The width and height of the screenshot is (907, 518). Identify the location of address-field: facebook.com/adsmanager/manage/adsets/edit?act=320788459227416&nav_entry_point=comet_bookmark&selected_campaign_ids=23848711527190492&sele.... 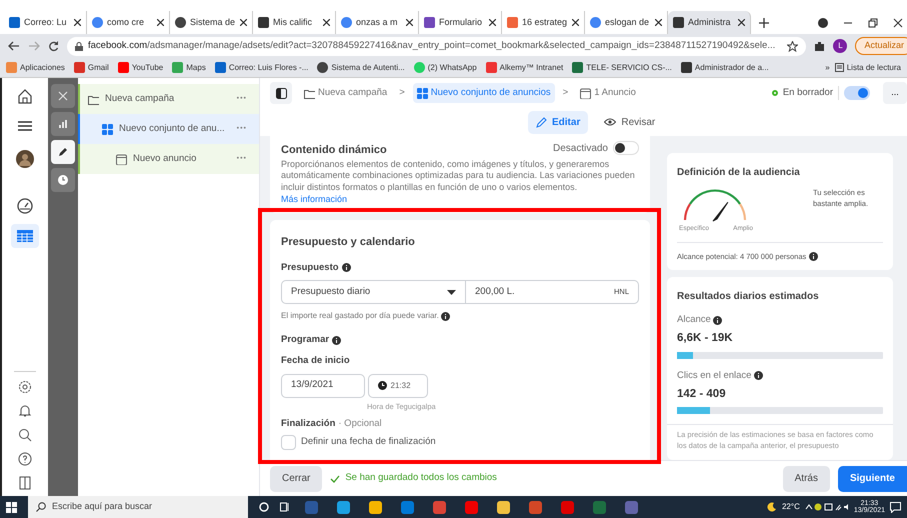
(436, 46).